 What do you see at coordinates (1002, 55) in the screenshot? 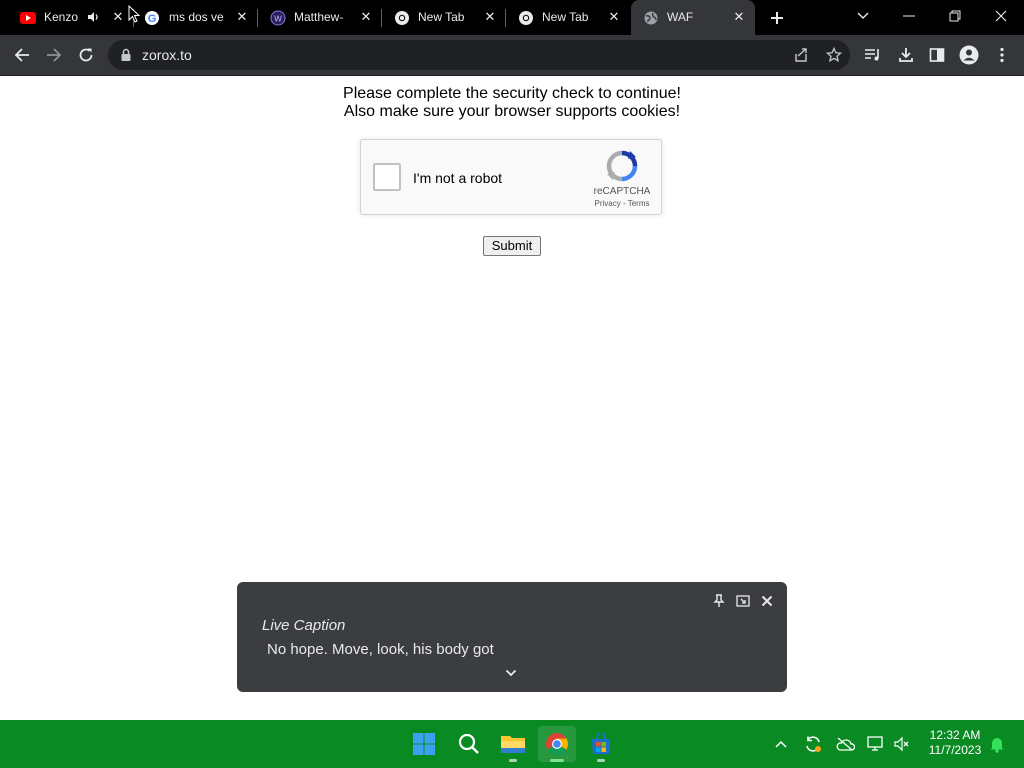
I see `menu-kebab-icon` at bounding box center [1002, 55].